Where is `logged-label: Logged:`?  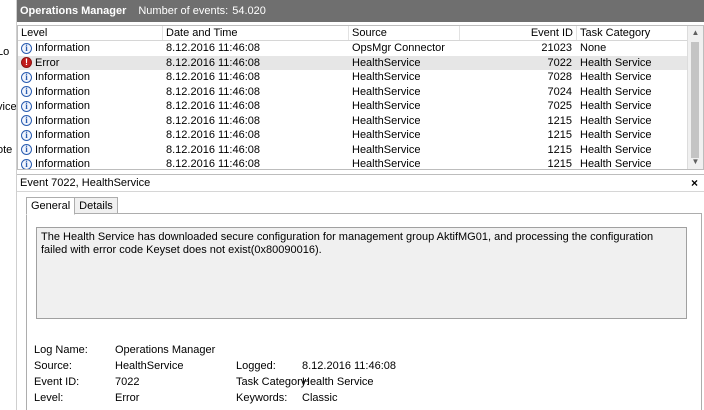 logged-label: Logged: is located at coordinates (256, 366).